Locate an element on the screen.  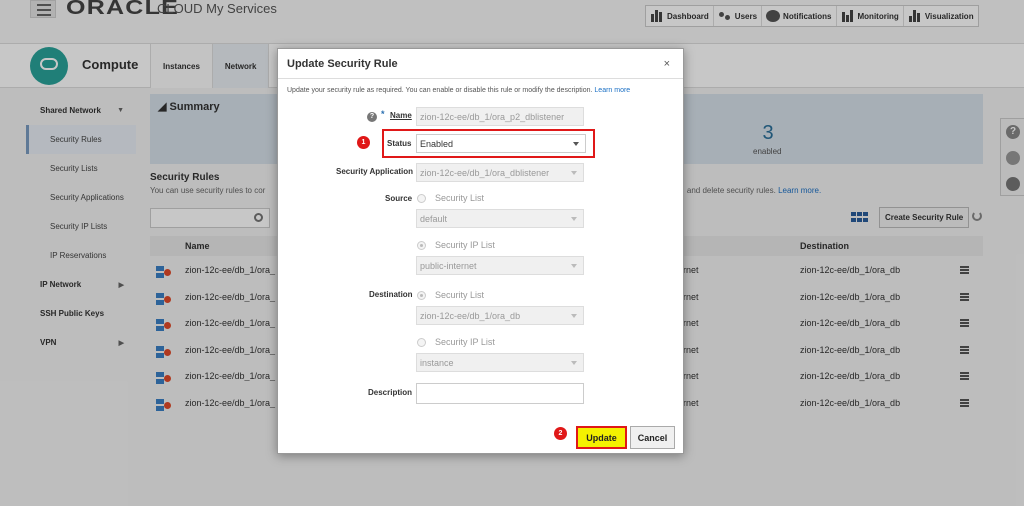
destination-security-ip-list-radio is located at coordinates (421, 342).